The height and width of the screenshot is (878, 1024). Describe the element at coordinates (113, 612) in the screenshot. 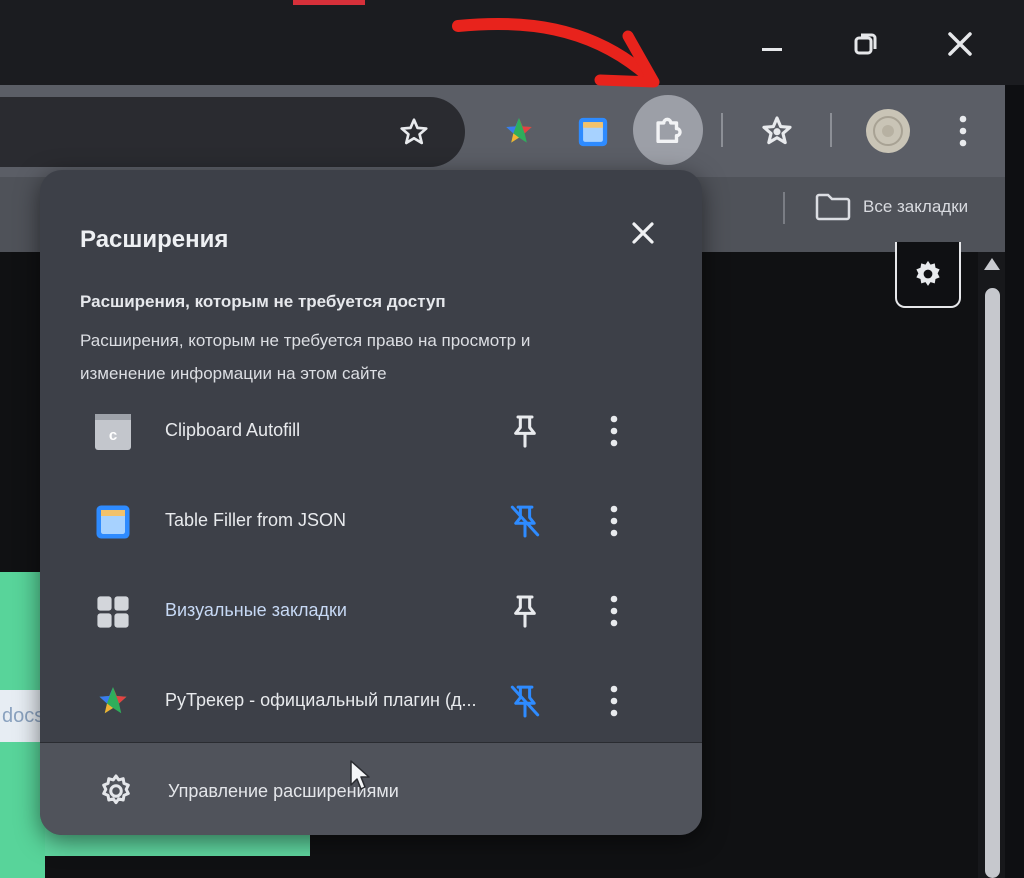

I see `visual-bookmarks-icon` at that location.